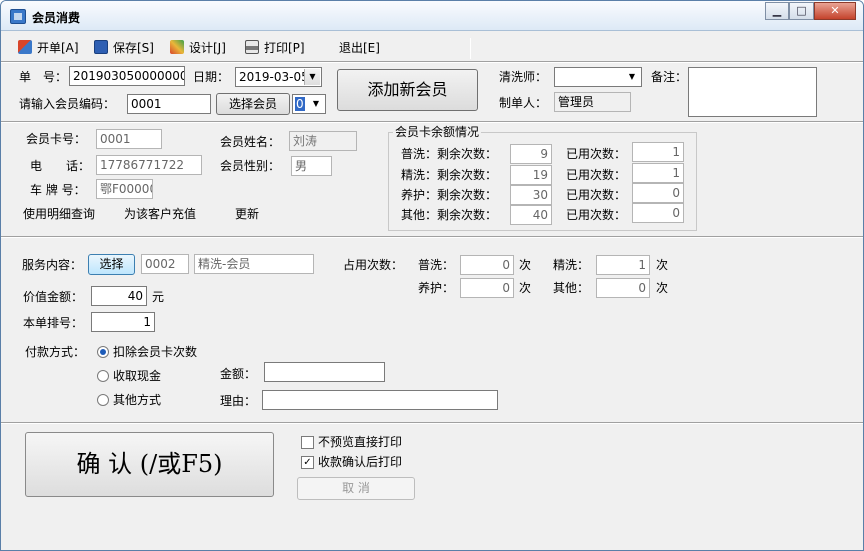  Describe the element at coordinates (284, 48) in the screenshot. I see `print-label: 打印[P]` at that location.